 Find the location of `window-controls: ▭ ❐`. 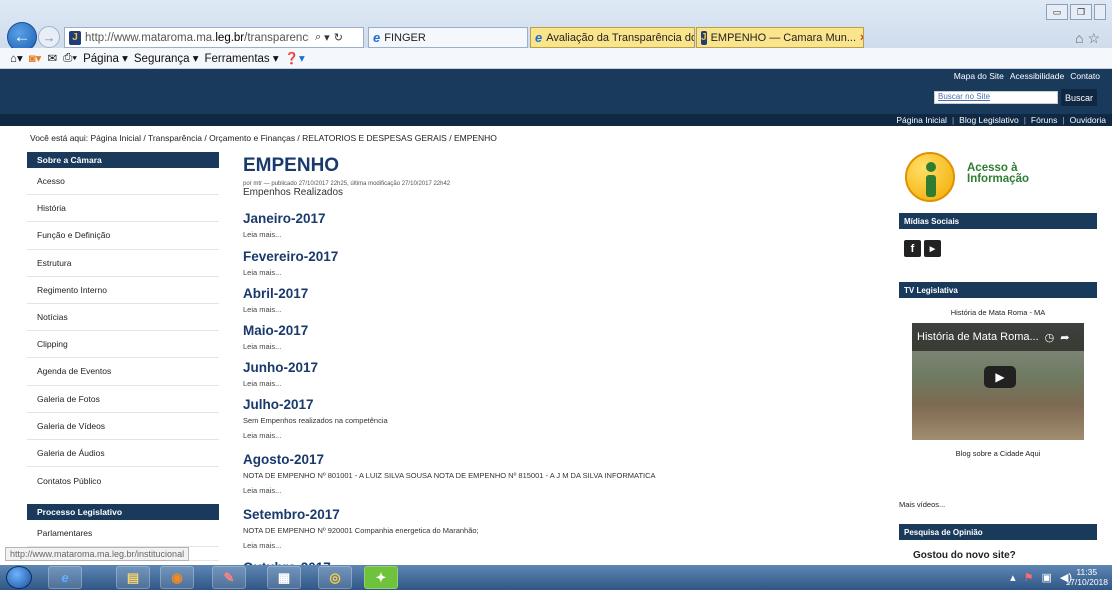

window-controls: ▭ ❐ is located at coordinates (1076, 12).